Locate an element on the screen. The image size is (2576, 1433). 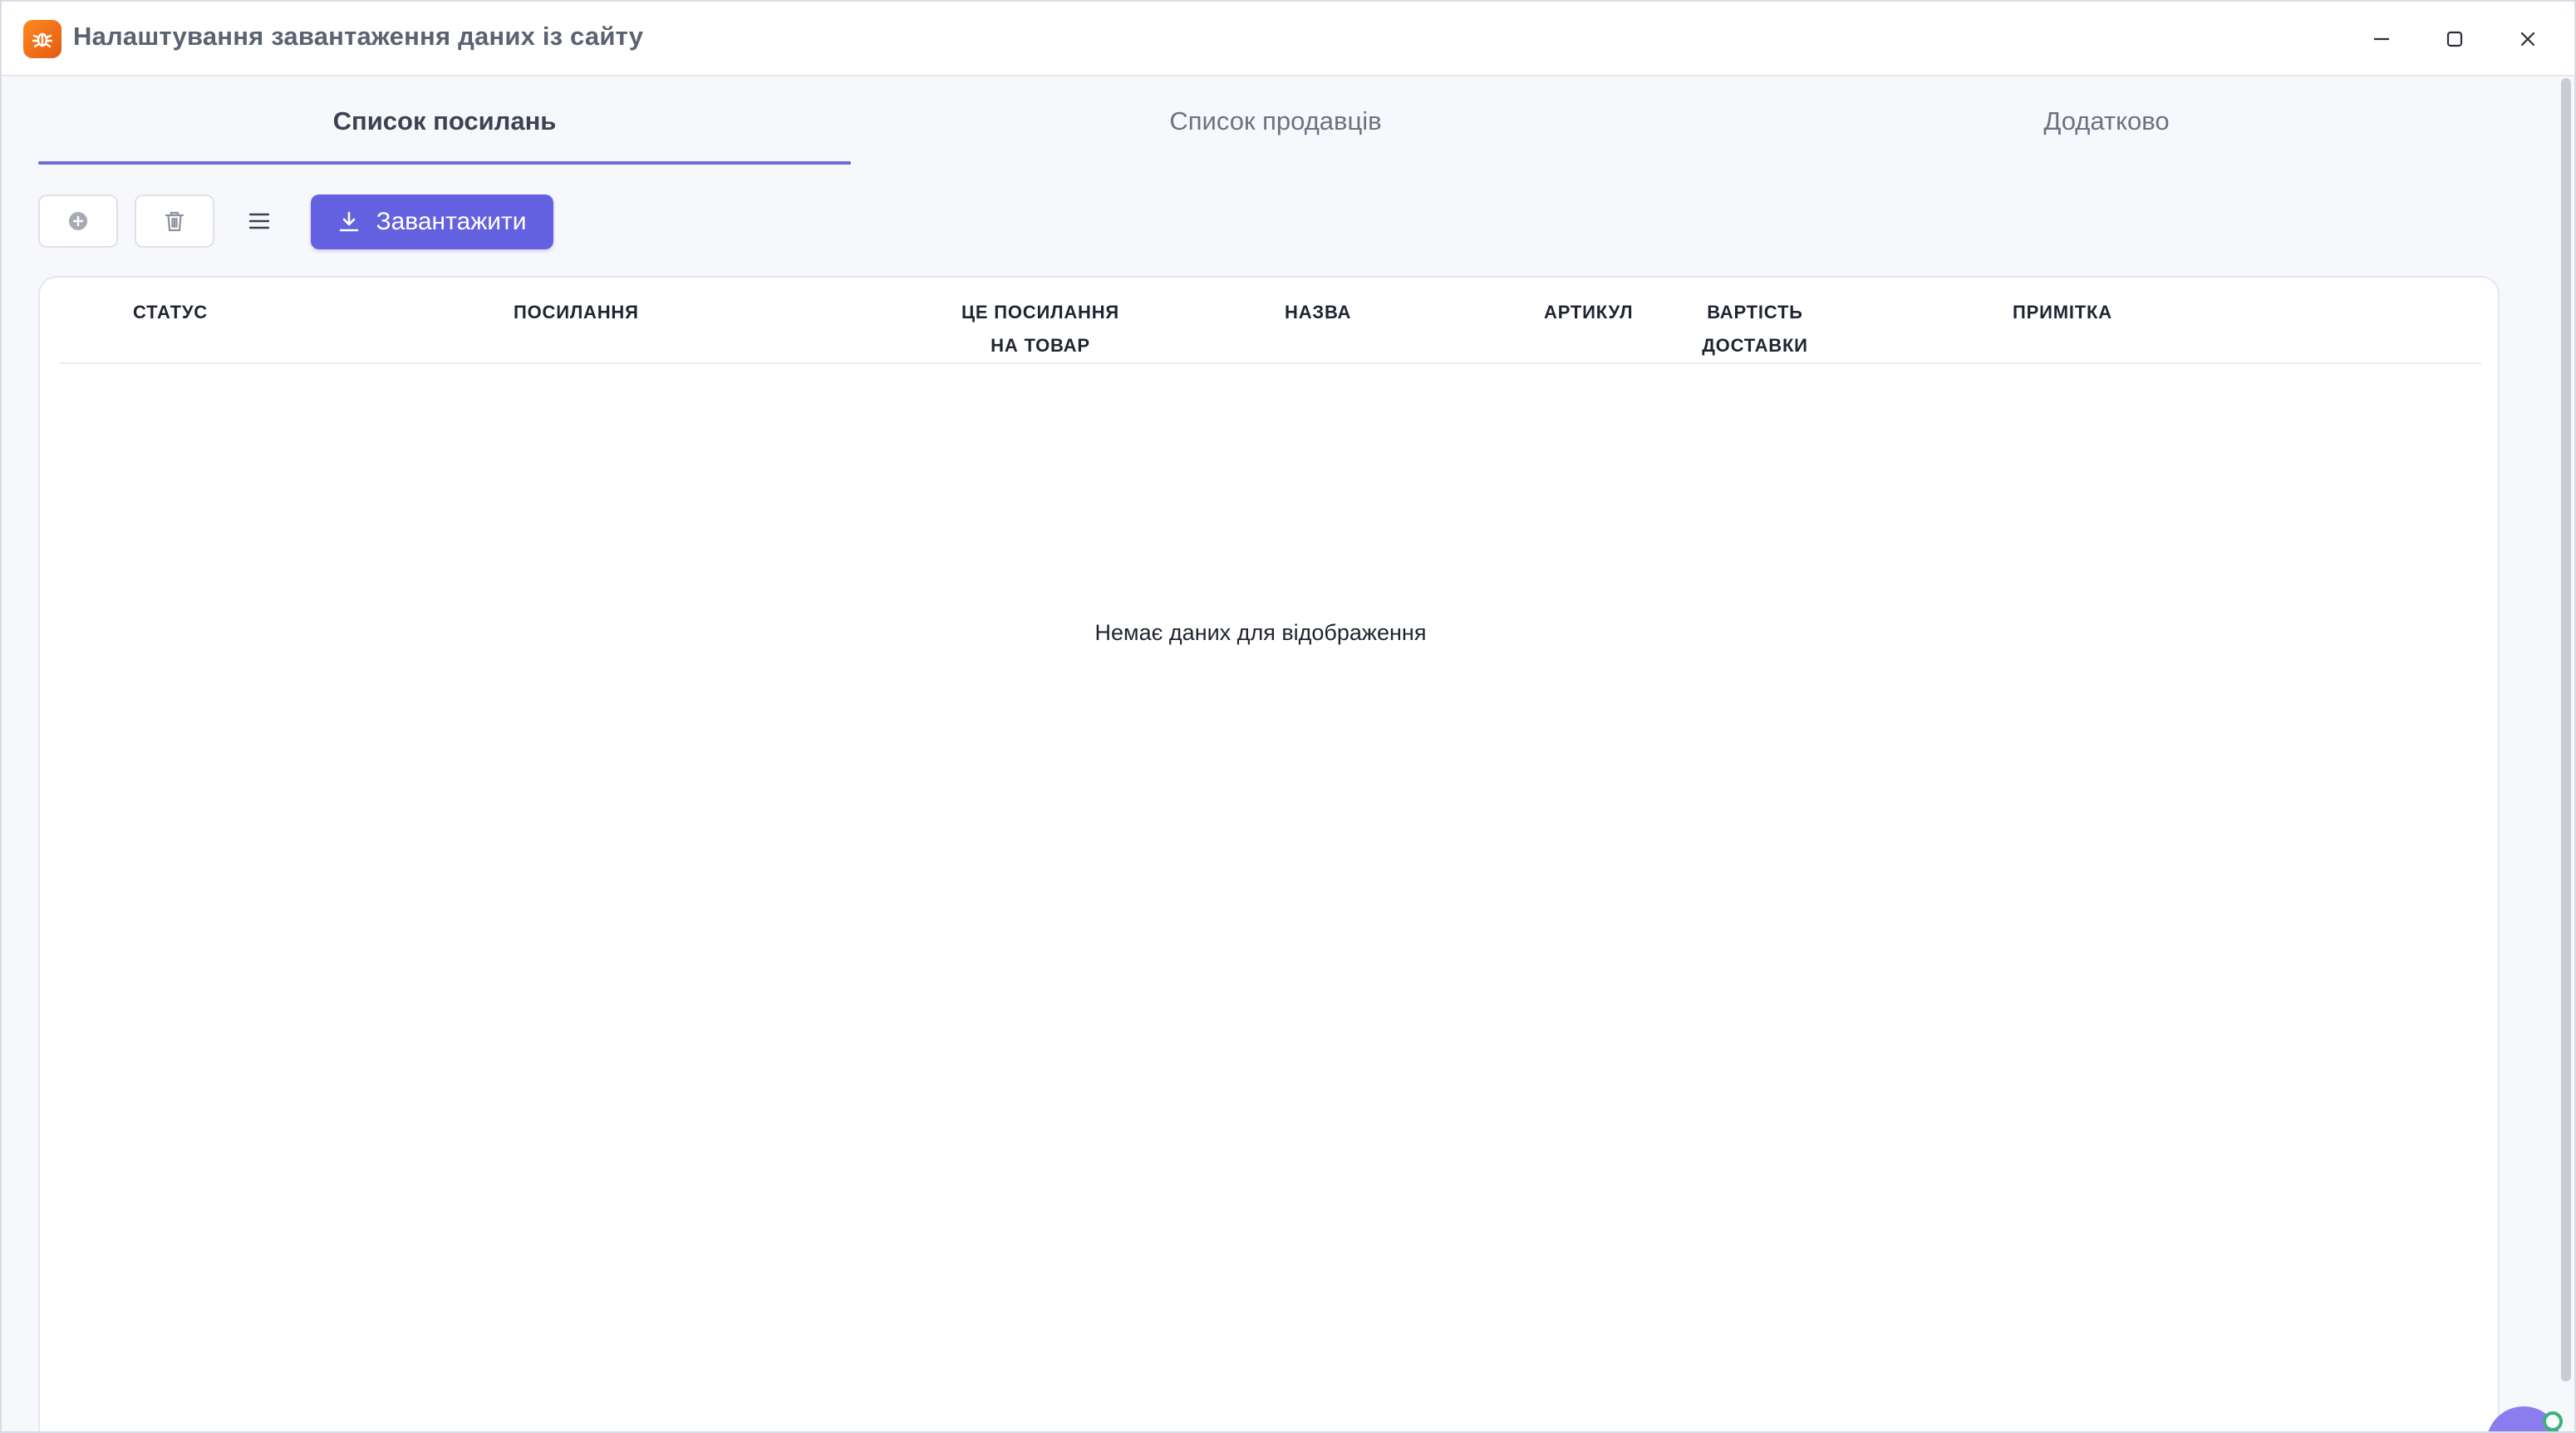
tab-links-list: Список посилань is located at coordinates (444, 121).